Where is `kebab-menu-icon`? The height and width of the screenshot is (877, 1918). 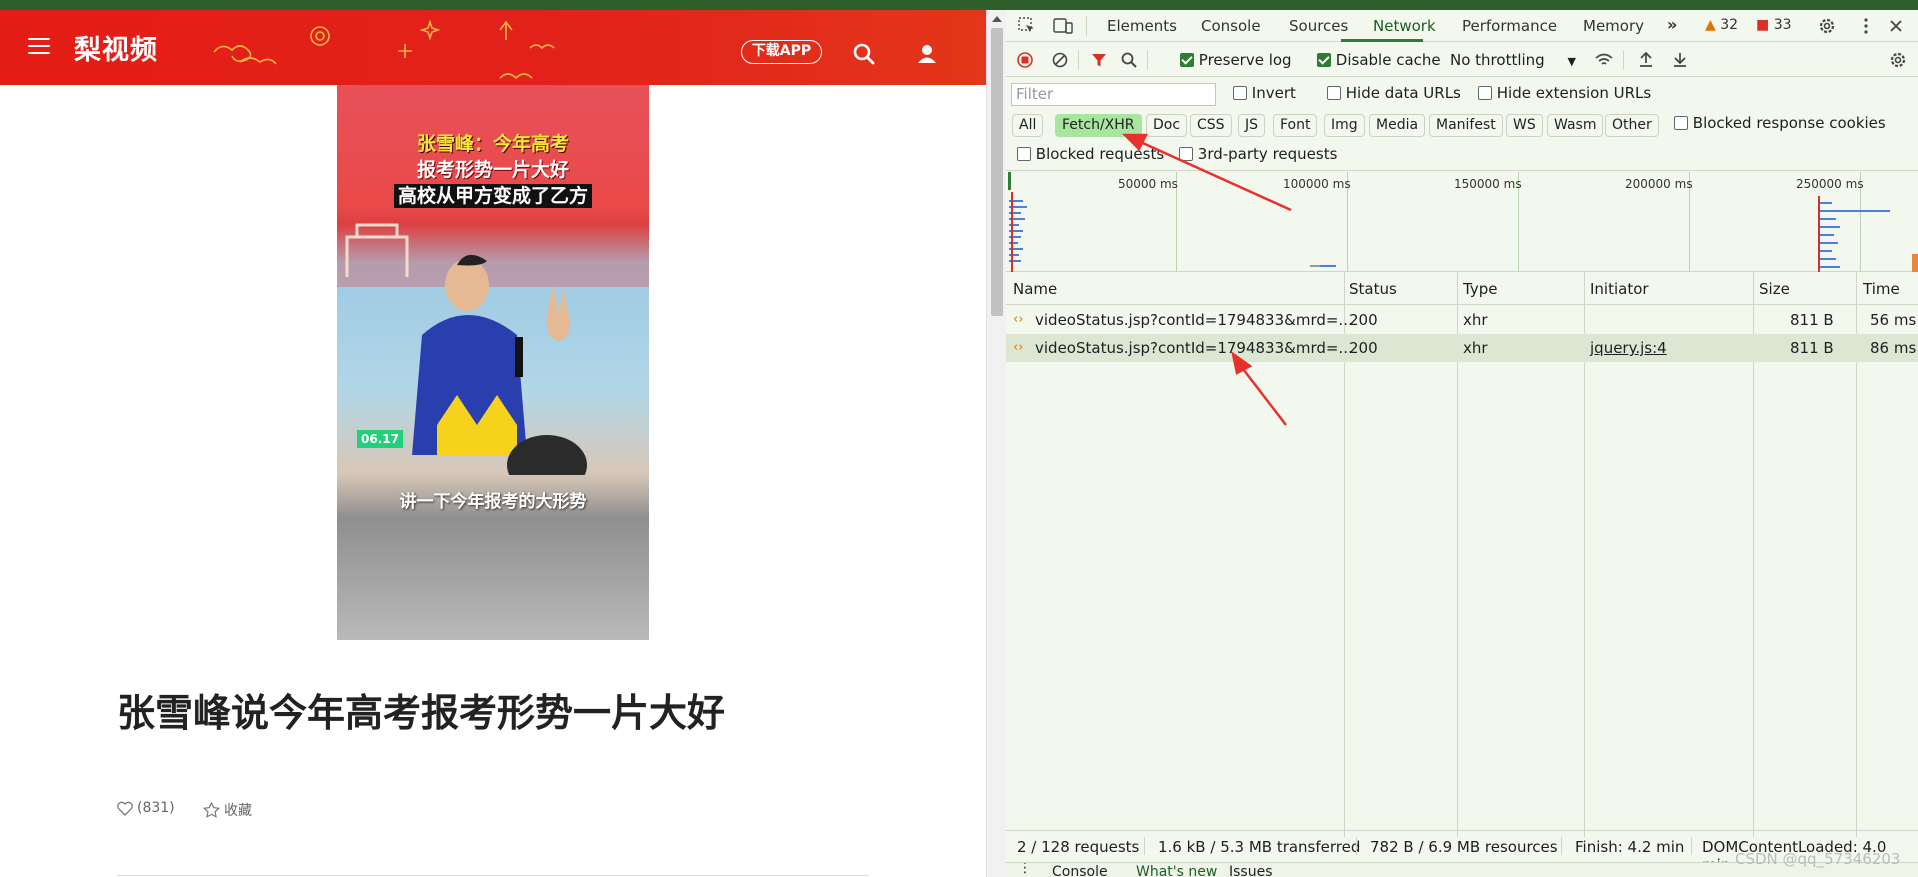 kebab-menu-icon is located at coordinates (1866, 26).